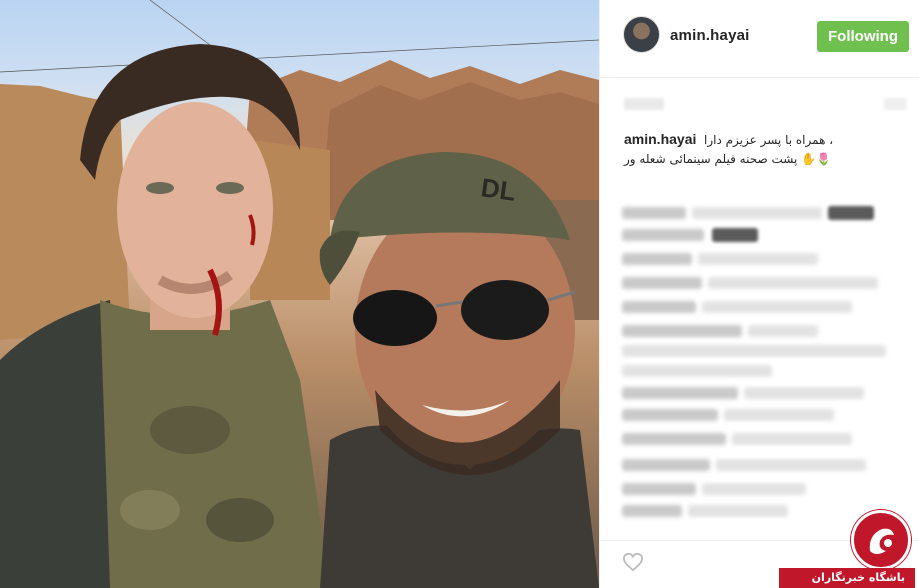 This screenshot has width=919, height=588. What do you see at coordinates (498, 189) in the screenshot?
I see `cap-logo: DL` at bounding box center [498, 189].